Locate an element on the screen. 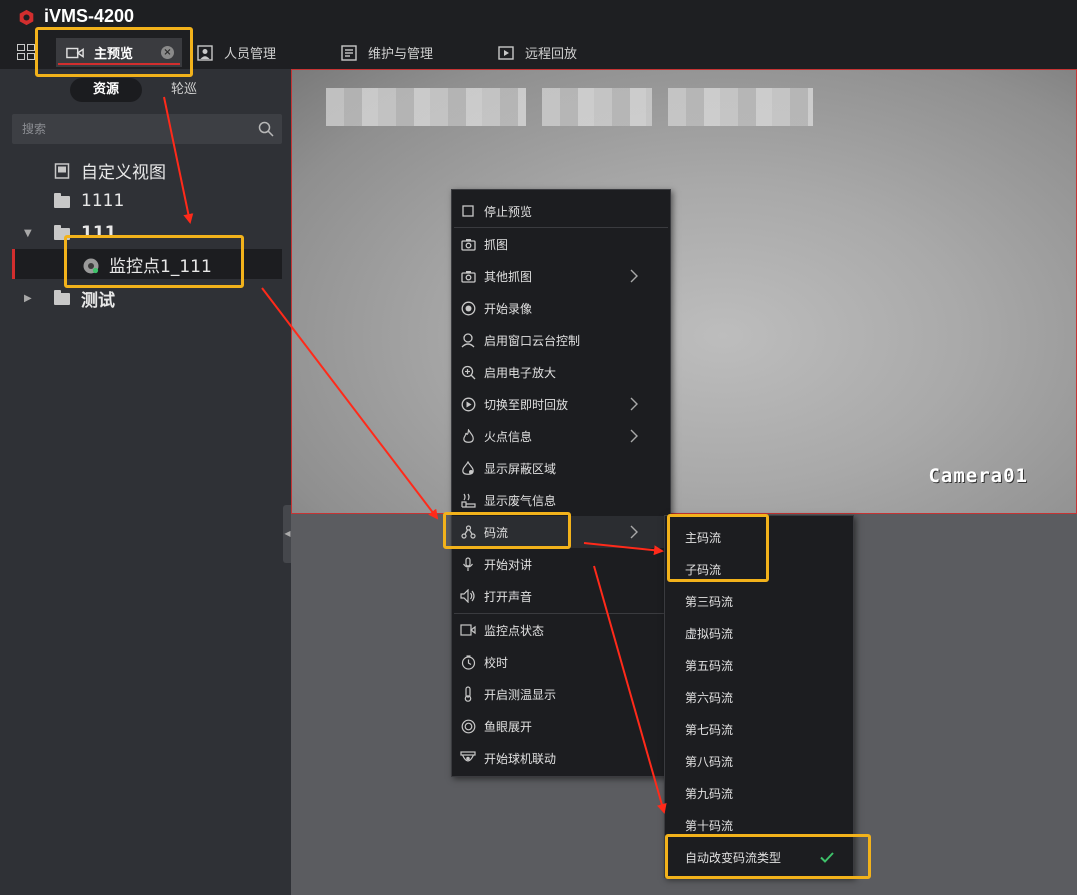 This screenshot has height=895, width=1077. app-logo-icon is located at coordinates (26, 17).